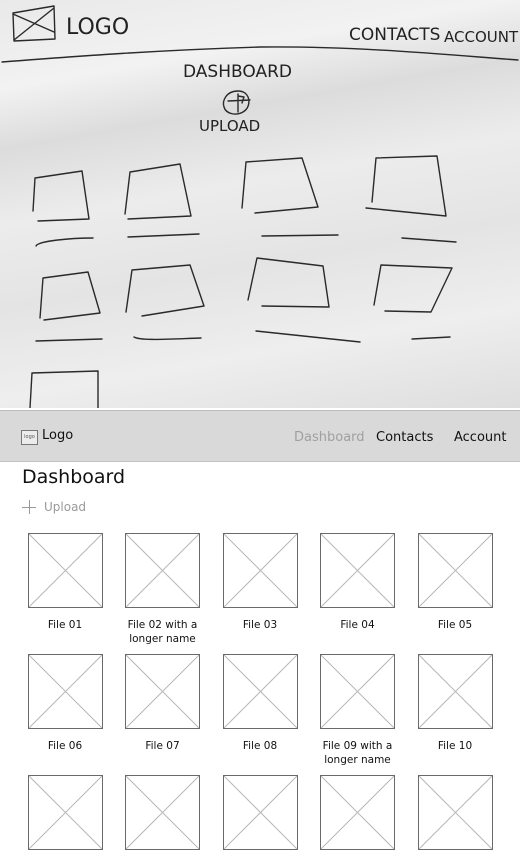 Image resolution: width=520 pixels, height=860 pixels. Describe the element at coordinates (57, 435) in the screenshot. I see `logo-text: Logo` at that location.